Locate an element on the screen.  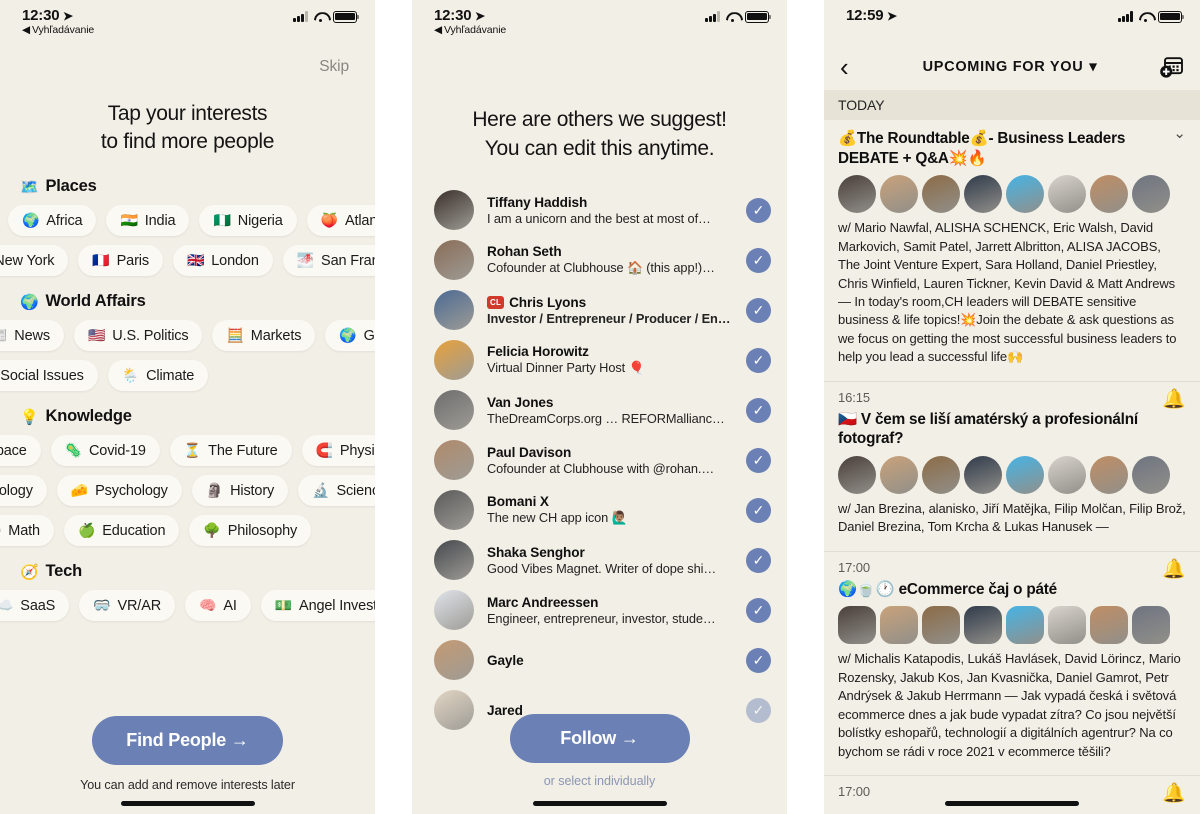
interest-pill: 🇳🇬 Nigeria is located at coordinates (248, 221).